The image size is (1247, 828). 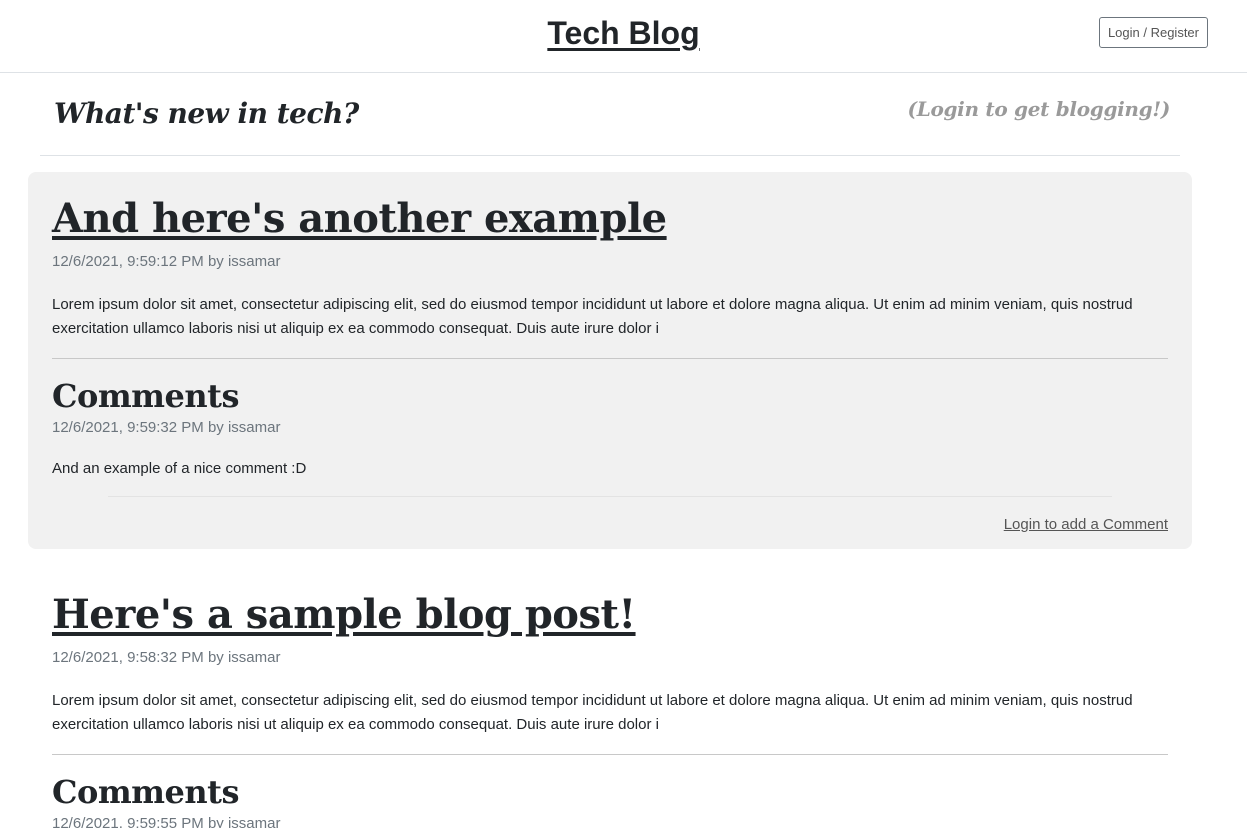 What do you see at coordinates (166, 821) in the screenshot?
I see `comment-meta: 12/6/2021, 9:59:55 PM by issamar` at bounding box center [166, 821].